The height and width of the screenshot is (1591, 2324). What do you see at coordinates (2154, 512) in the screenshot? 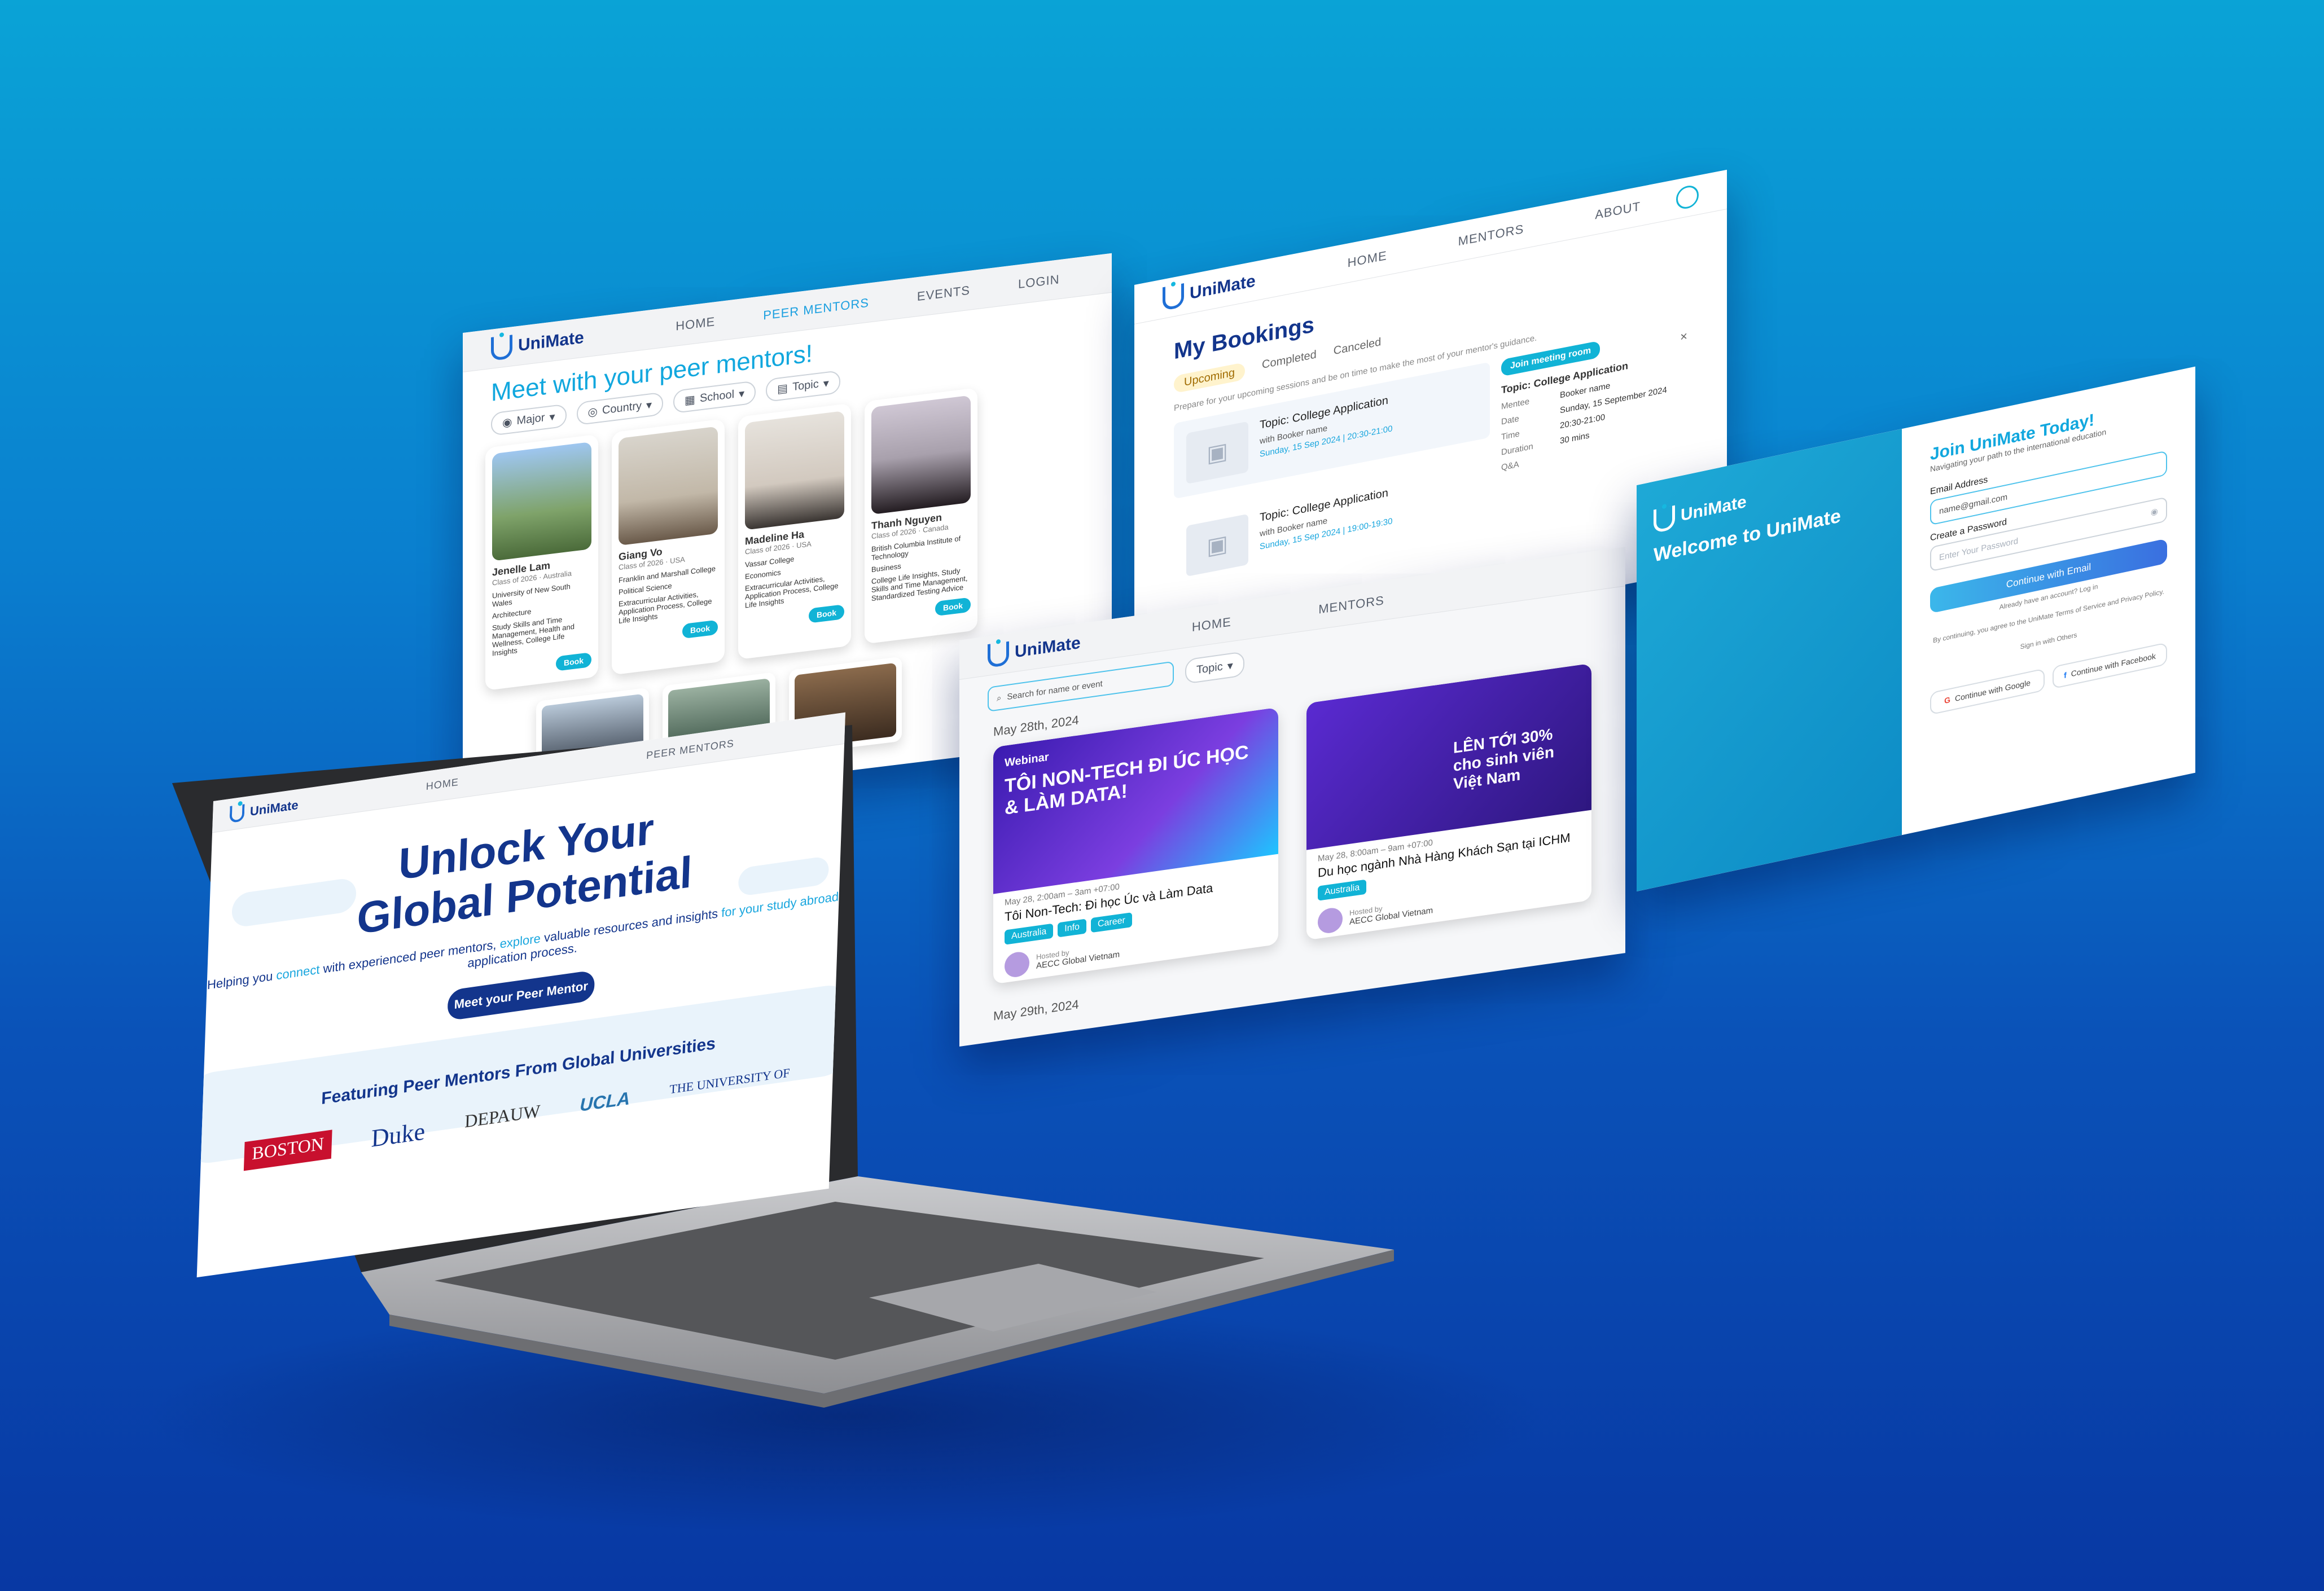
I see `eye-icon: ◉` at bounding box center [2154, 512].